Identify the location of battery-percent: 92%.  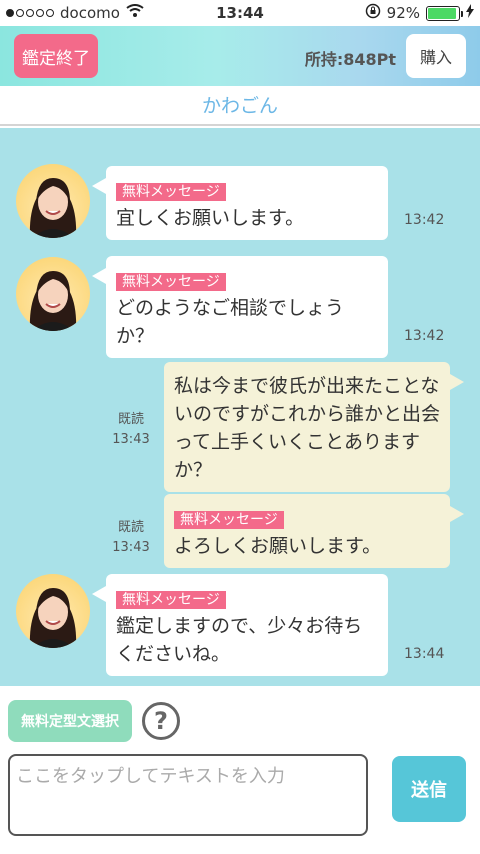
(403, 13).